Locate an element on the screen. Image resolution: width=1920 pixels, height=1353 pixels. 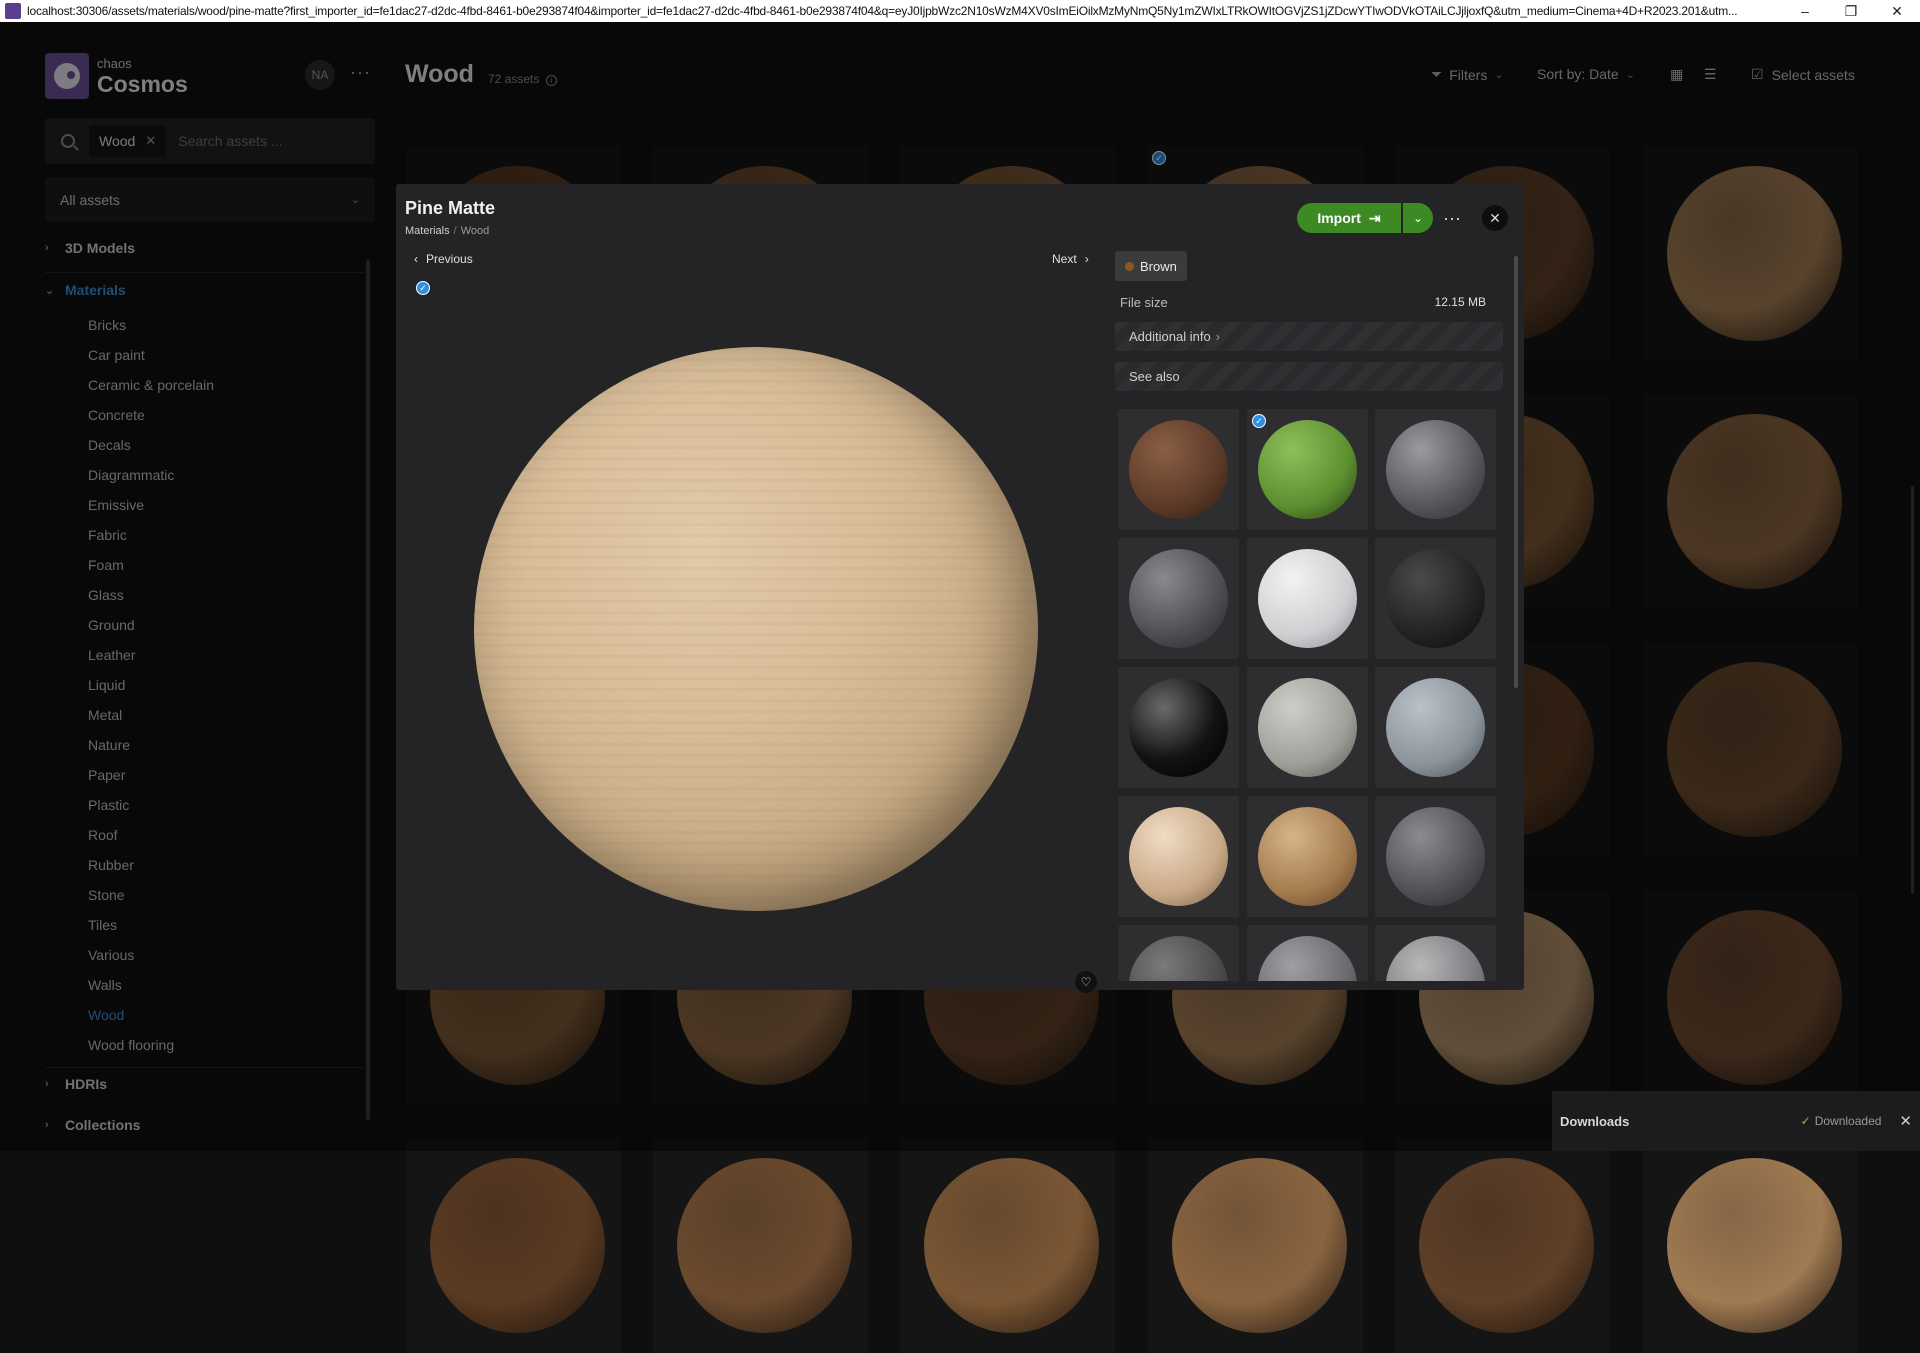
minimize-button: – is located at coordinates (1805, 11).